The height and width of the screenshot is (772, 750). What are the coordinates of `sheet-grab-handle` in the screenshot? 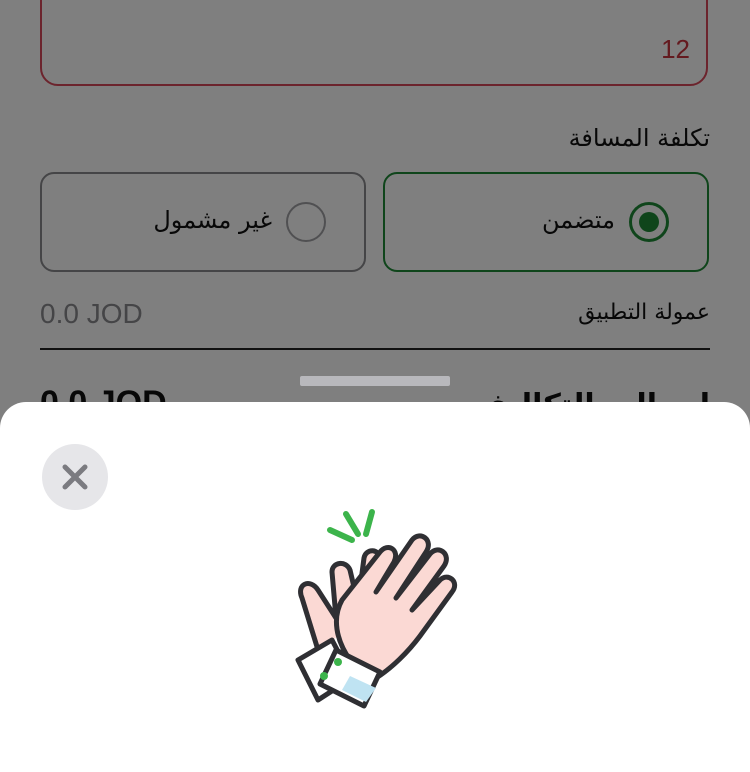 It's located at (375, 381).